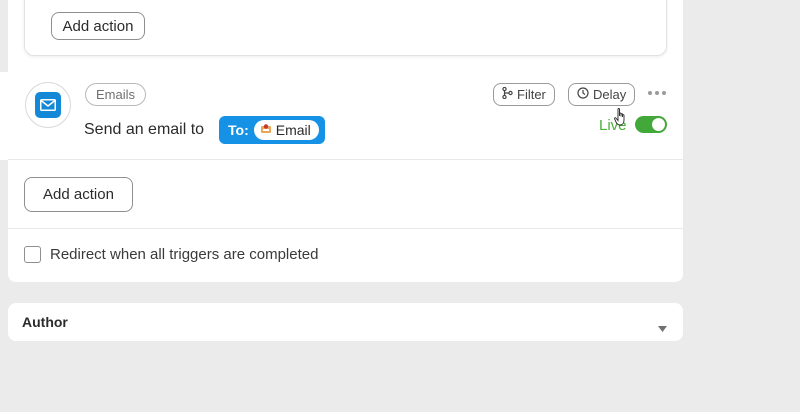  I want to click on toggle-knob, so click(658, 124).